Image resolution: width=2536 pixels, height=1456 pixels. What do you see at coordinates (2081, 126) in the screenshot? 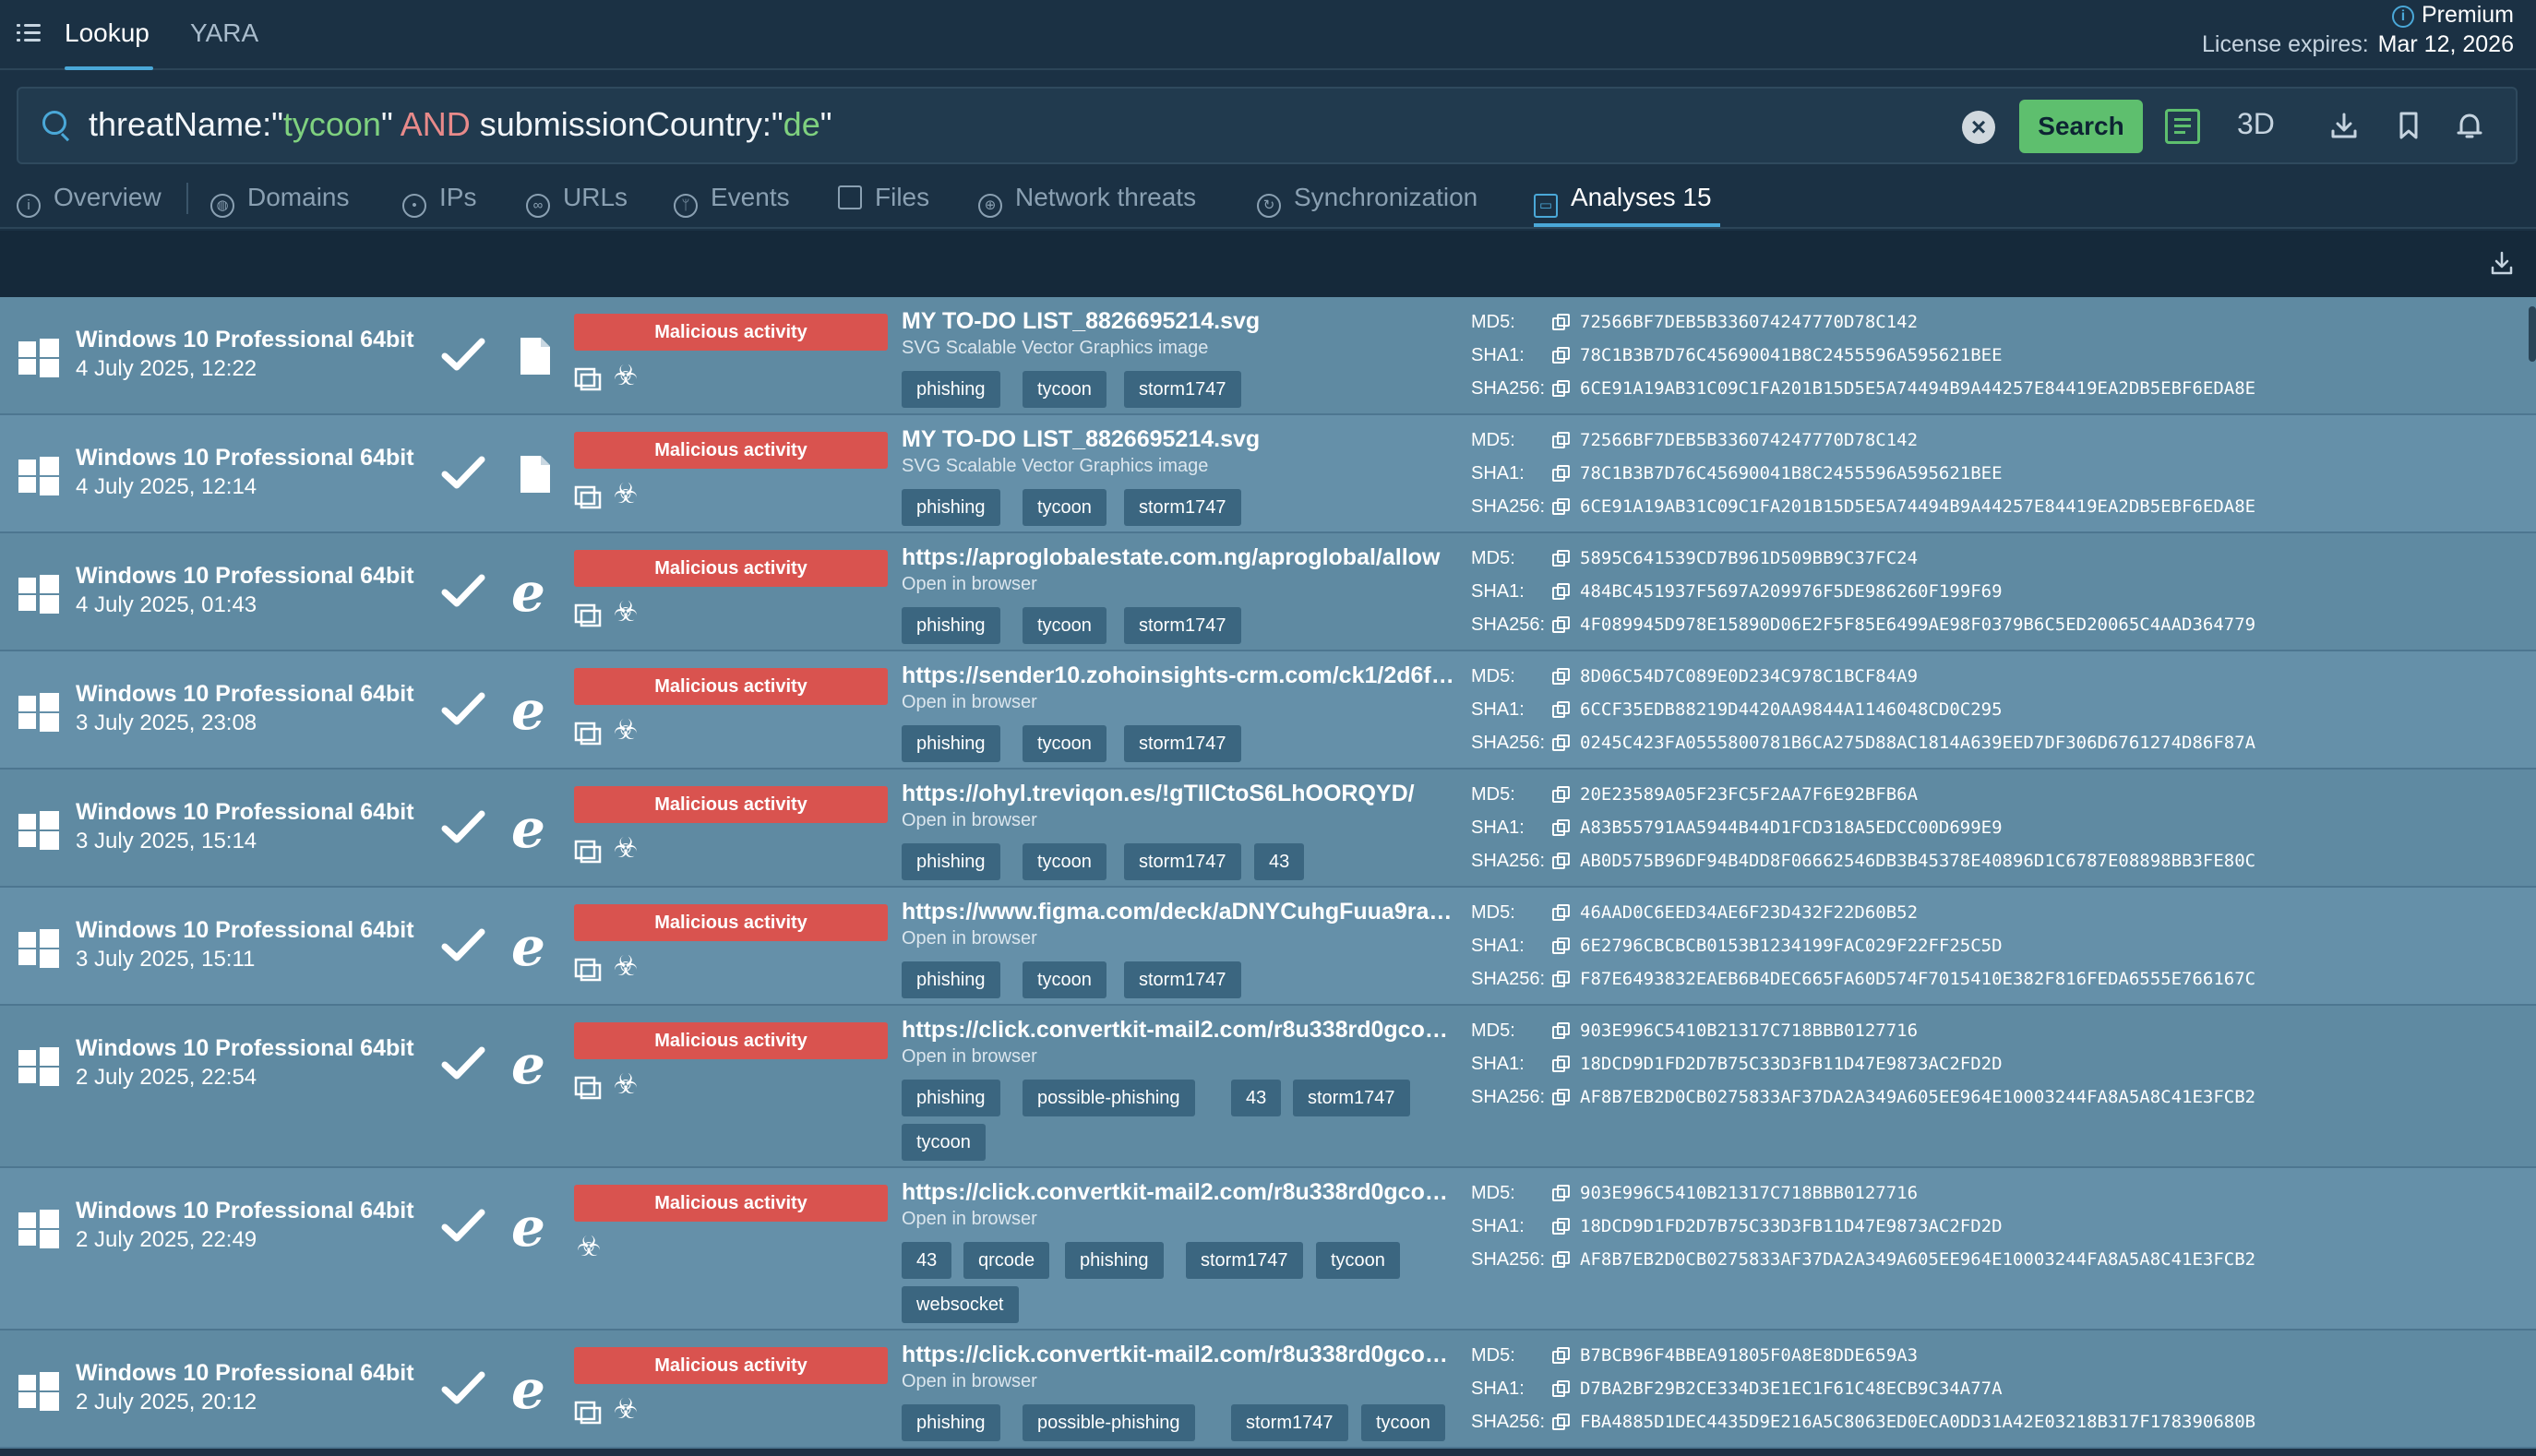
I see `search-button: Search` at bounding box center [2081, 126].